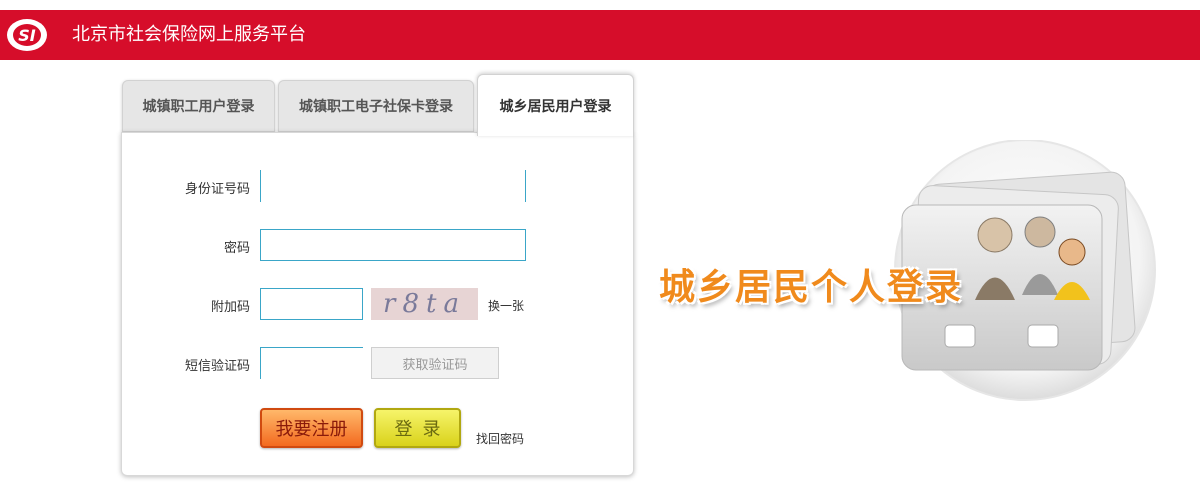 Image resolution: width=1200 pixels, height=482 pixels. Describe the element at coordinates (217, 189) in the screenshot. I see `id-number-label: 身份证号码` at that location.